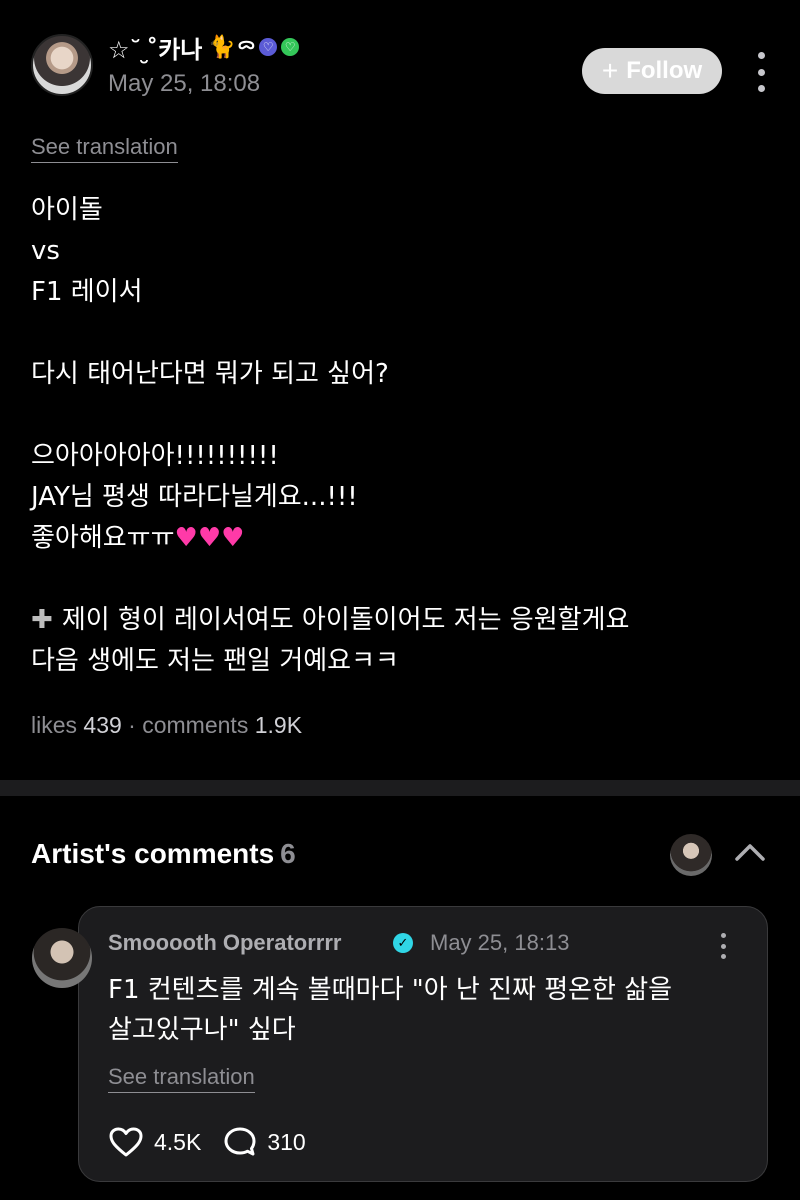 The height and width of the screenshot is (1200, 800). I want to click on post-timestamp: May 25, 18:08, so click(184, 83).